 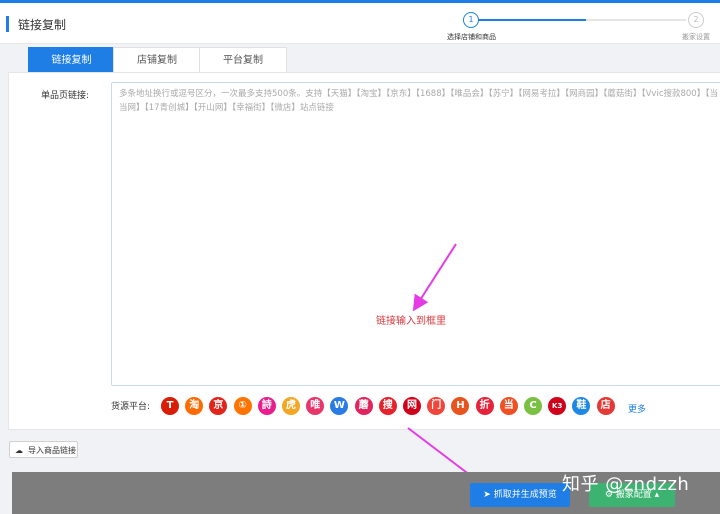 I want to click on platform-label: 货源平台:, so click(x=131, y=407).